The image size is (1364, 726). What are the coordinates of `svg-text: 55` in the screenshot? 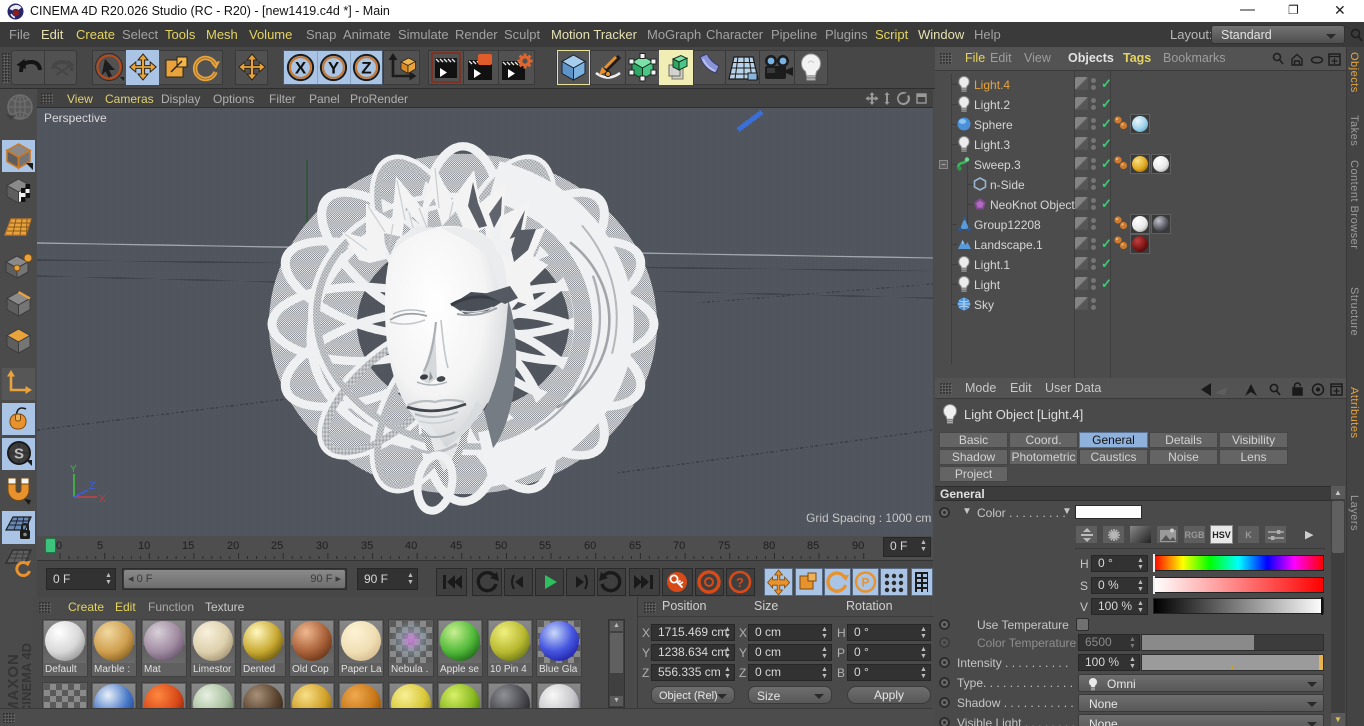 It's located at (545, 546).